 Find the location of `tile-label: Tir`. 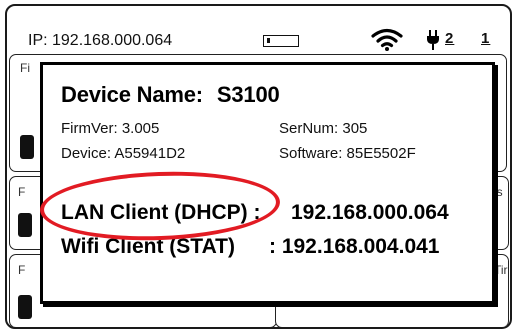

tile-label: Tir is located at coordinates (501, 270).